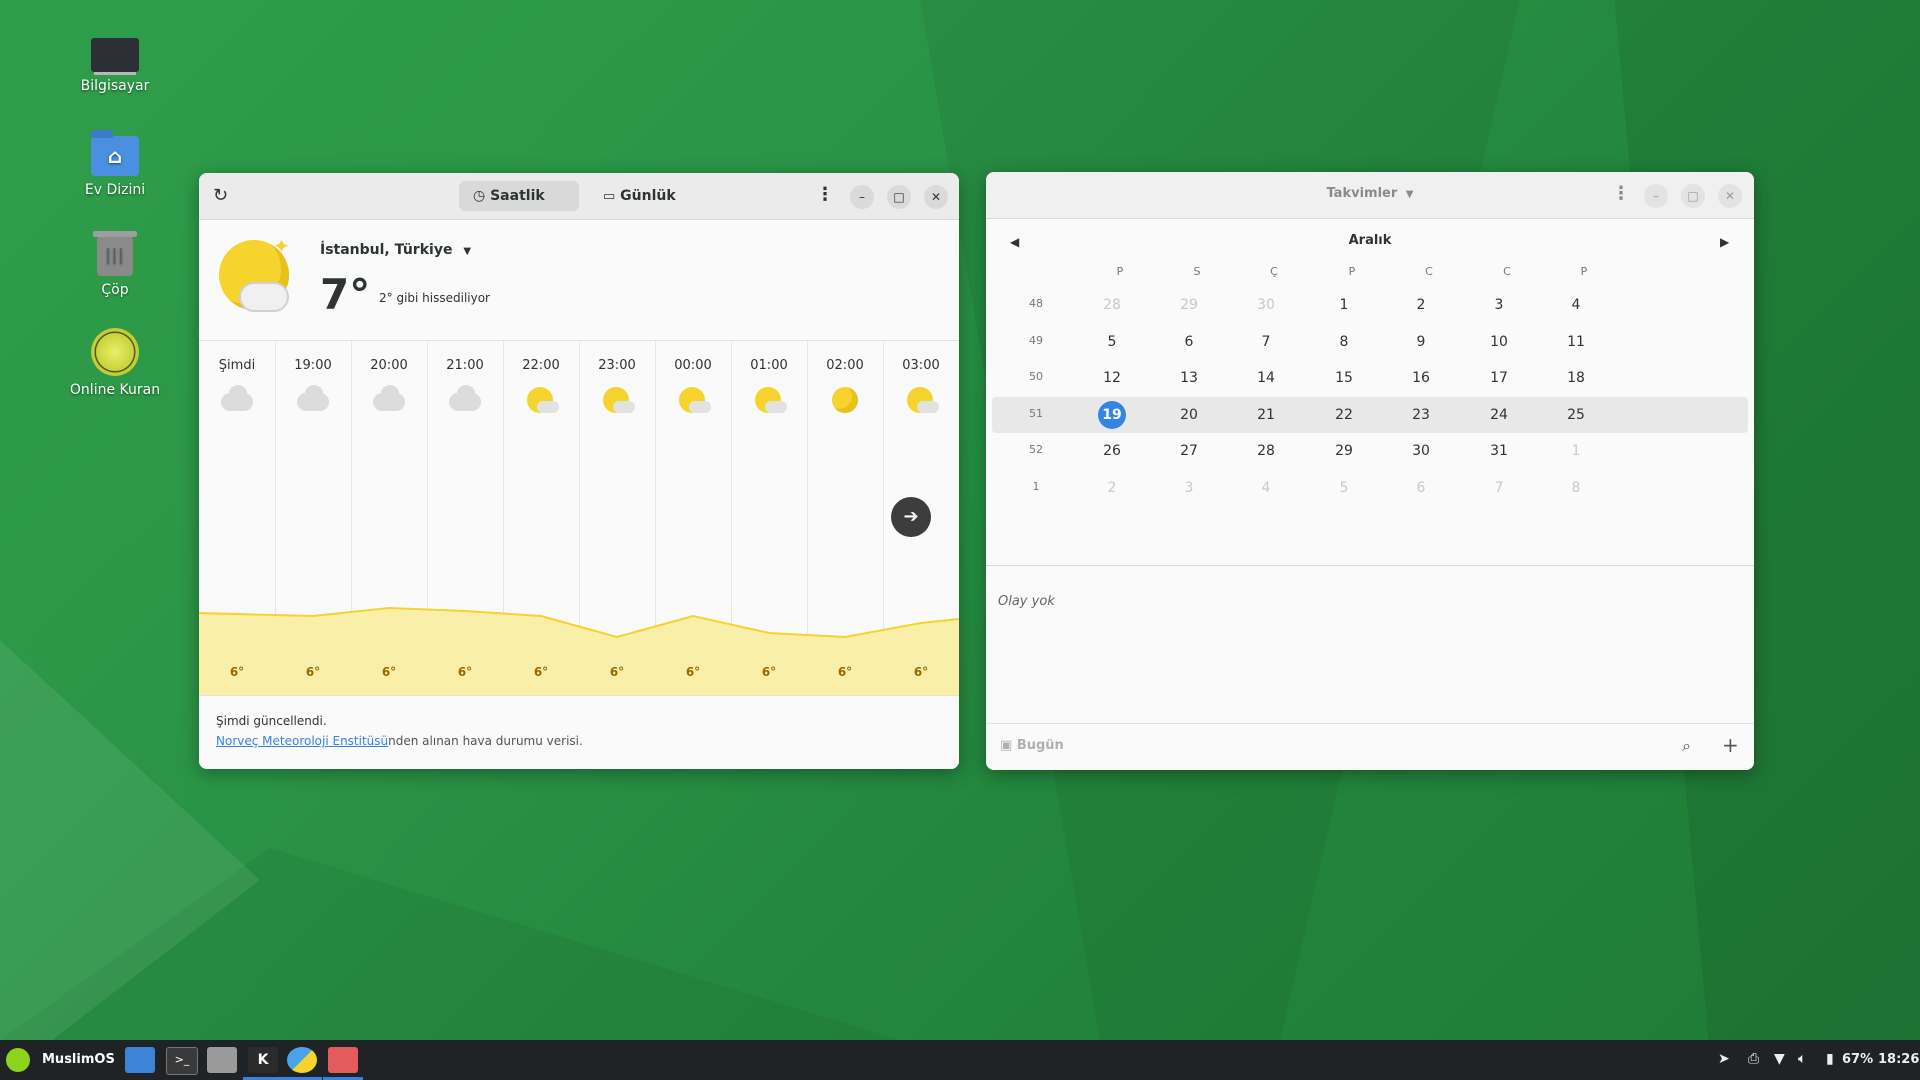 Image resolution: width=1920 pixels, height=1080 pixels. I want to click on day-cell: 24, so click(1499, 415).